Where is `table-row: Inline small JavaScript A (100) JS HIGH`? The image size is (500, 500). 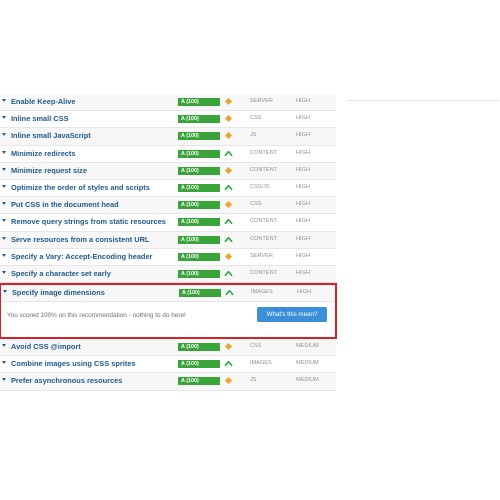 table-row: Inline small JavaScript A (100) JS HIGH is located at coordinates (168, 137).